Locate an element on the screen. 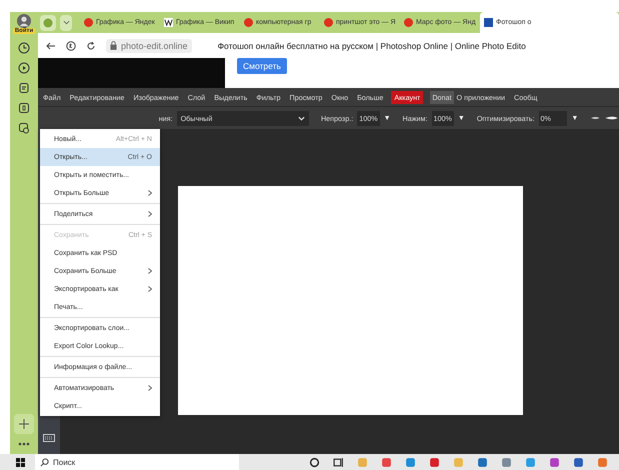  avatar-icon is located at coordinates (23, 21).